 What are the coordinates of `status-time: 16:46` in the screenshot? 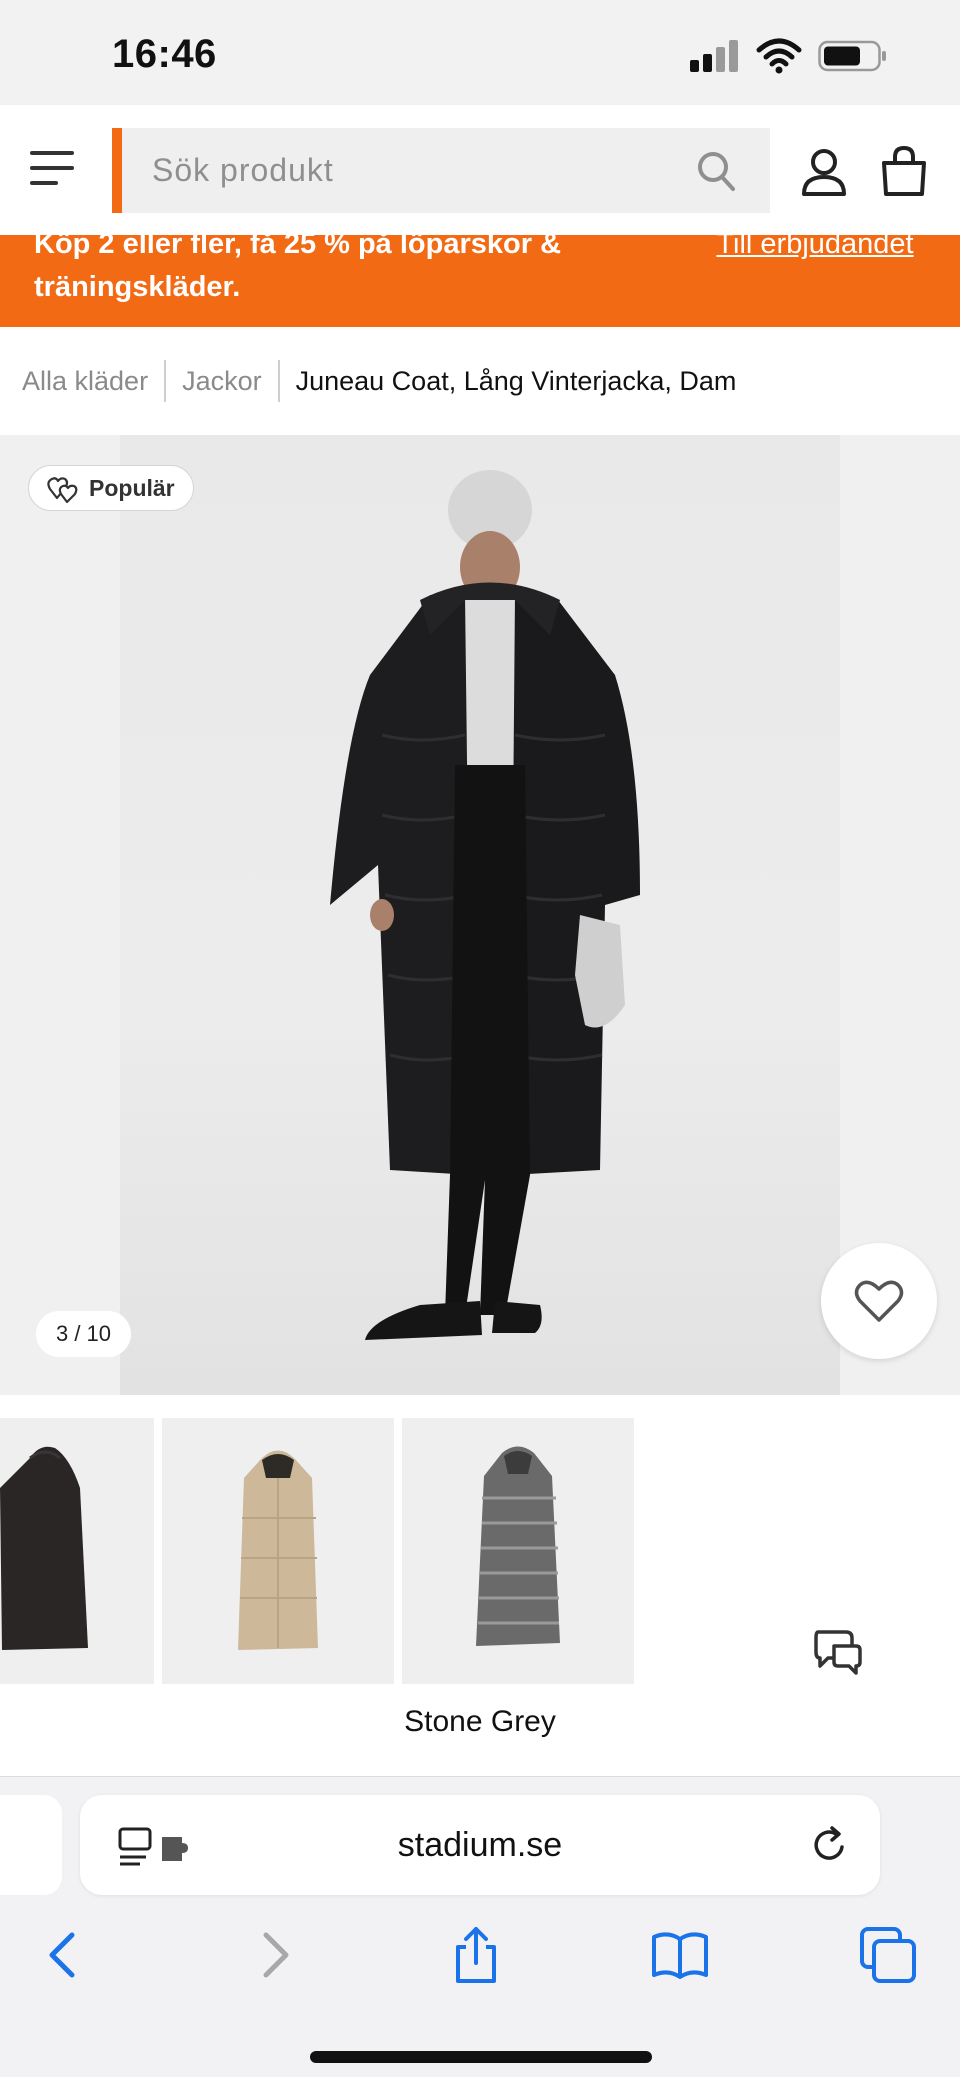 It's located at (164, 54).